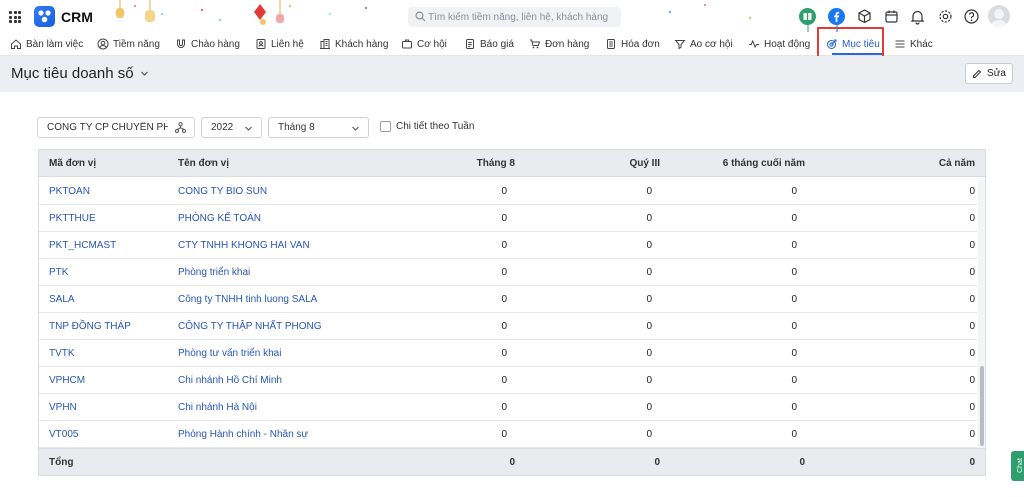 The image size is (1024, 497). What do you see at coordinates (46, 44) in the screenshot?
I see `nav-item-workspace: Bàn làm việc` at bounding box center [46, 44].